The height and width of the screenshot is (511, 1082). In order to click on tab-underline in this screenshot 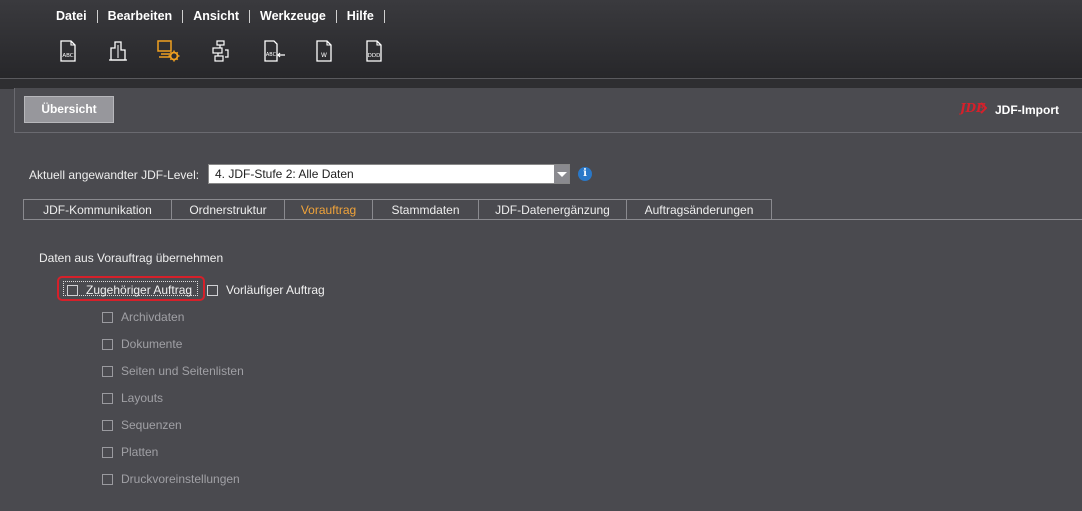, I will do `click(552, 219)`.